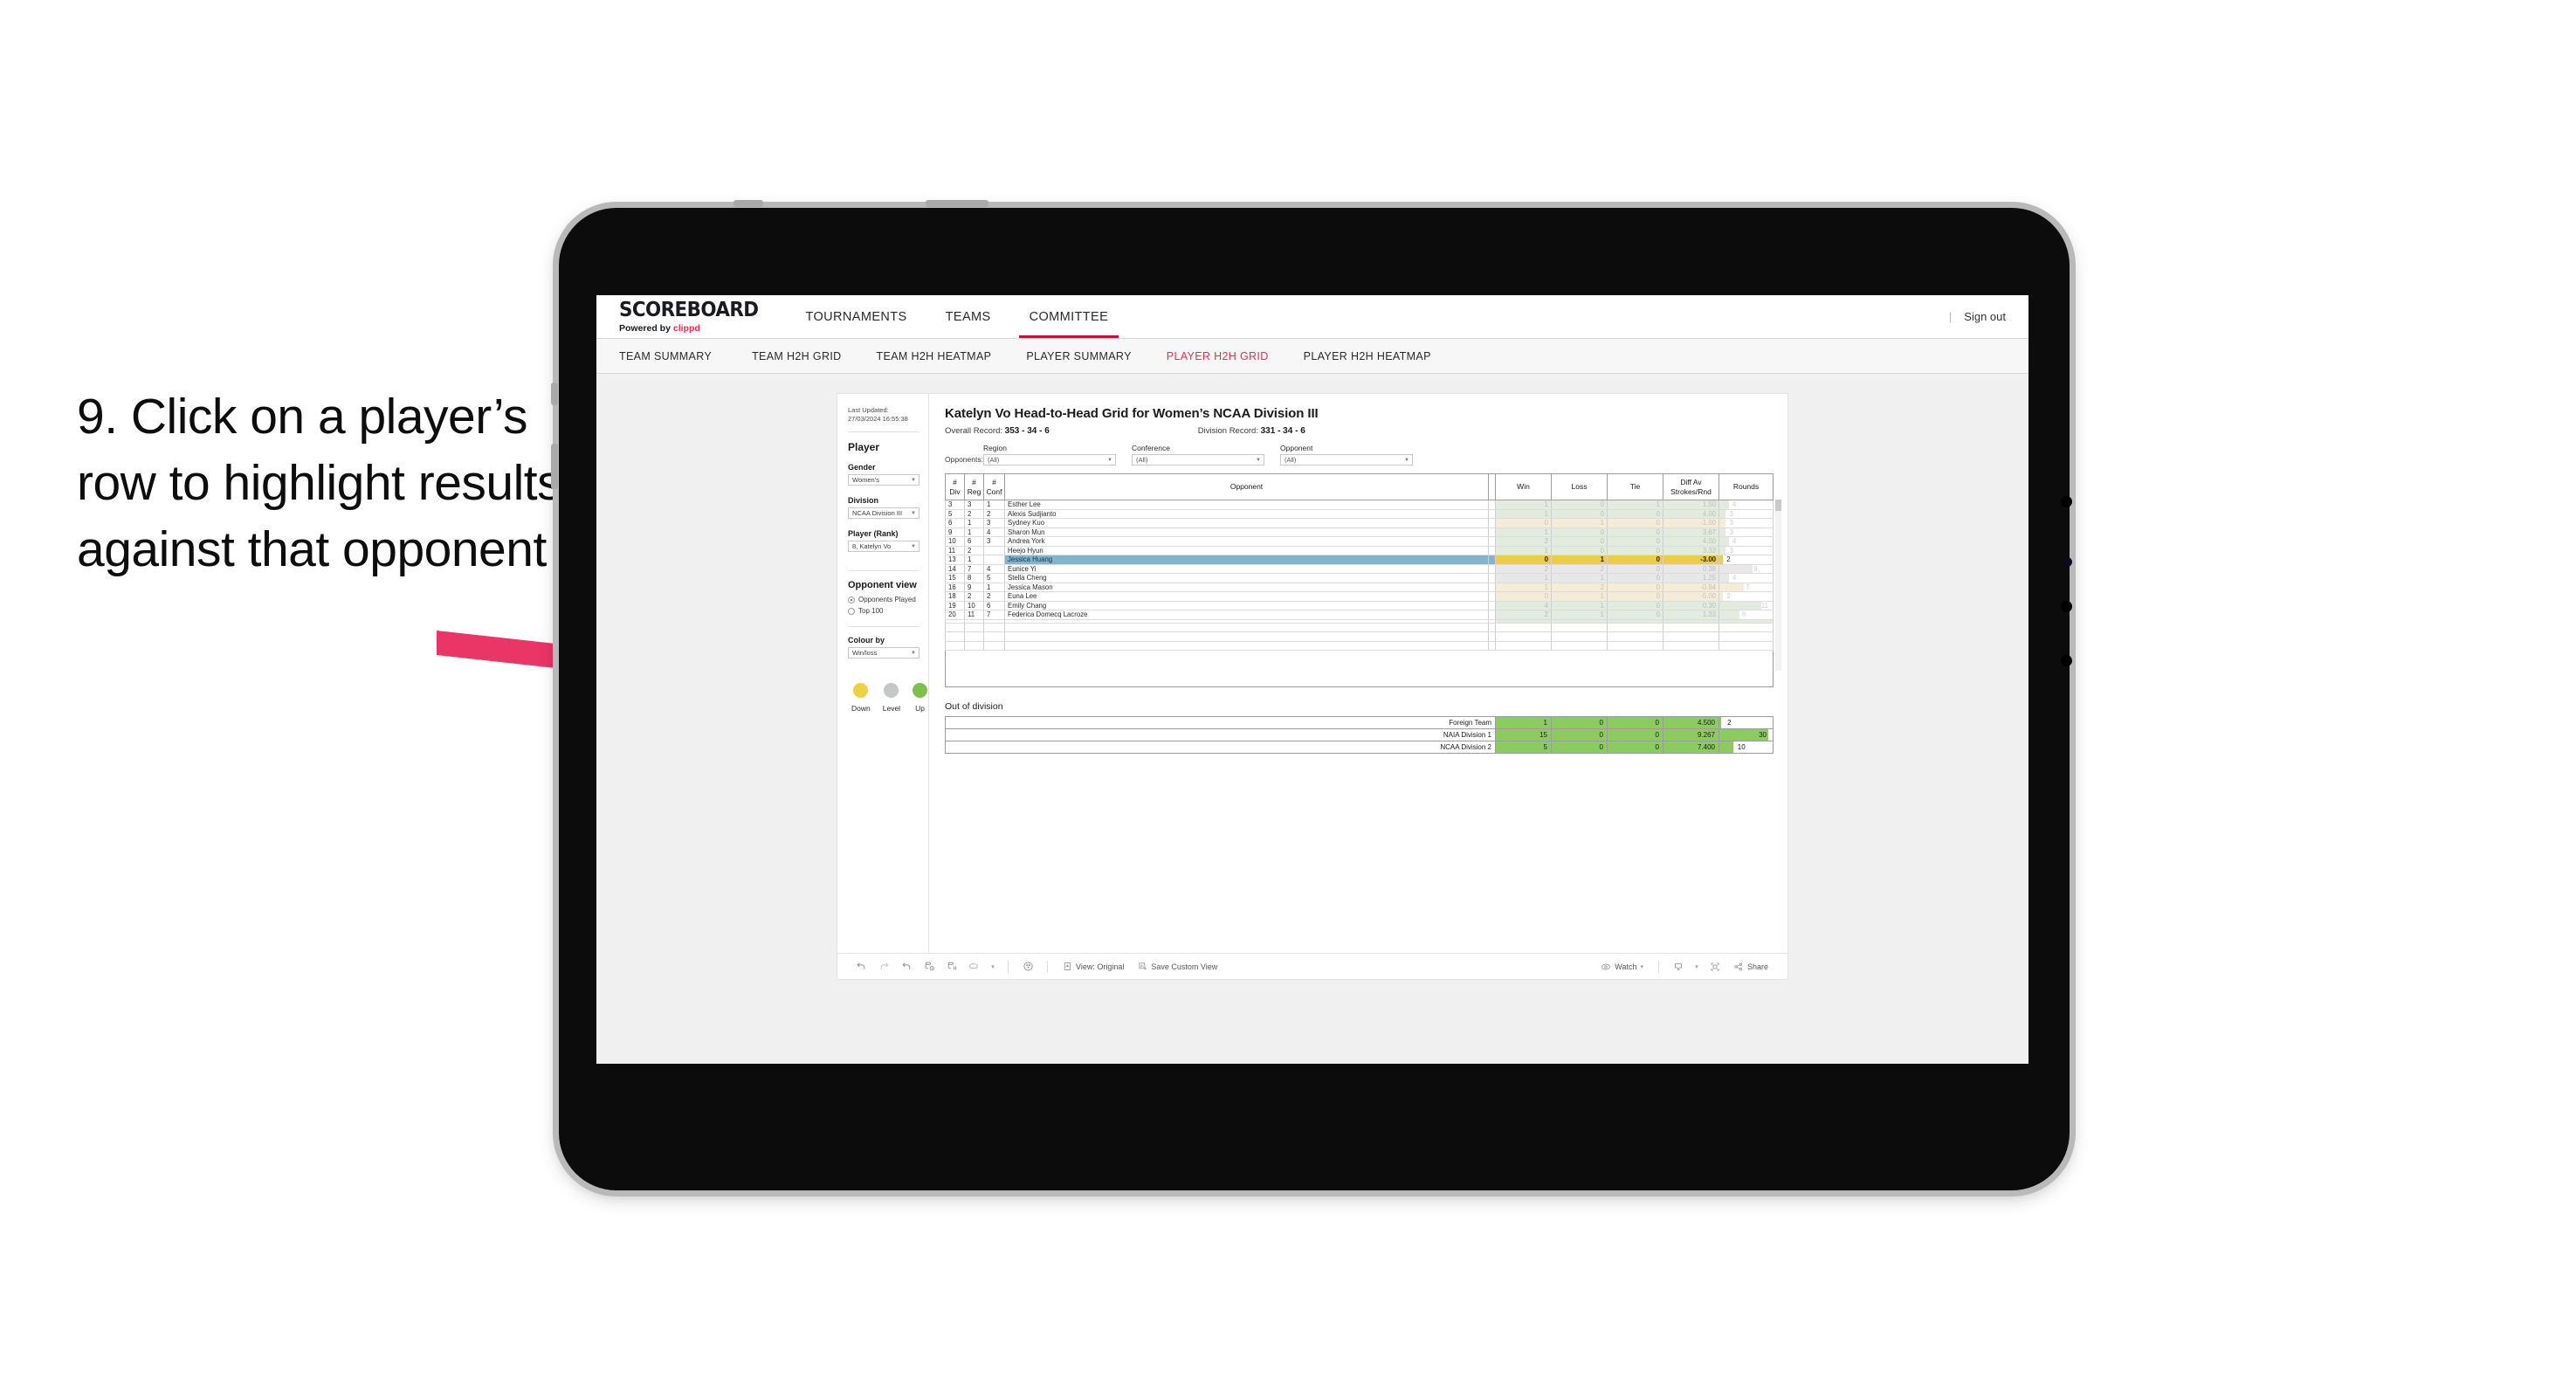 This screenshot has width=2576, height=1386. I want to click on table-row: 3 3 1 Esther Lee 1 0 1 1.50 4, so click(1359, 505).